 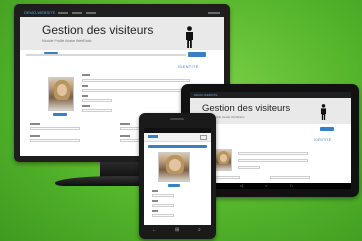 I want to click on phone-navigation-bar: ← ⊞ ⌕, so click(x=177, y=230).